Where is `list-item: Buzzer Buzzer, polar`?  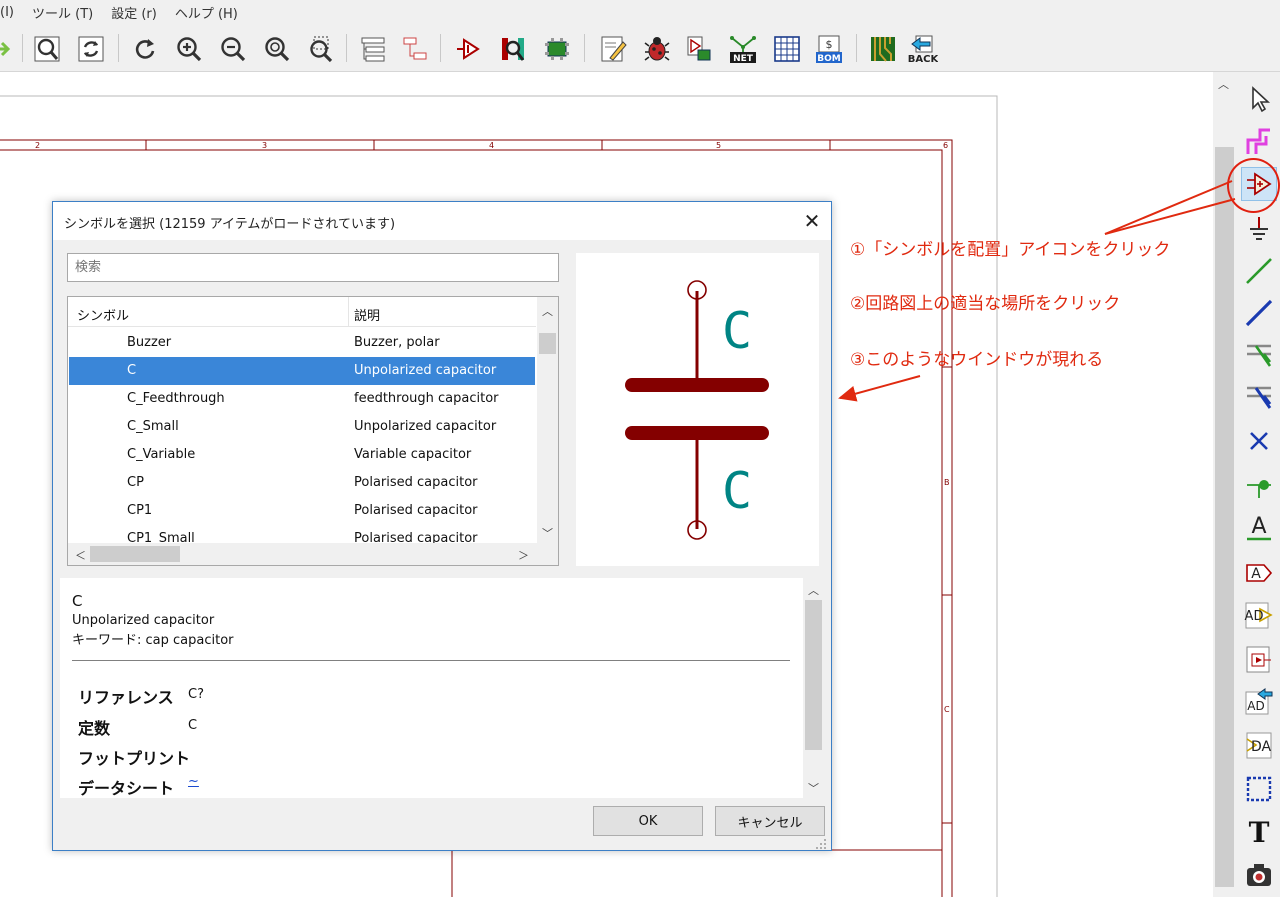 list-item: Buzzer Buzzer, polar is located at coordinates (302, 343).